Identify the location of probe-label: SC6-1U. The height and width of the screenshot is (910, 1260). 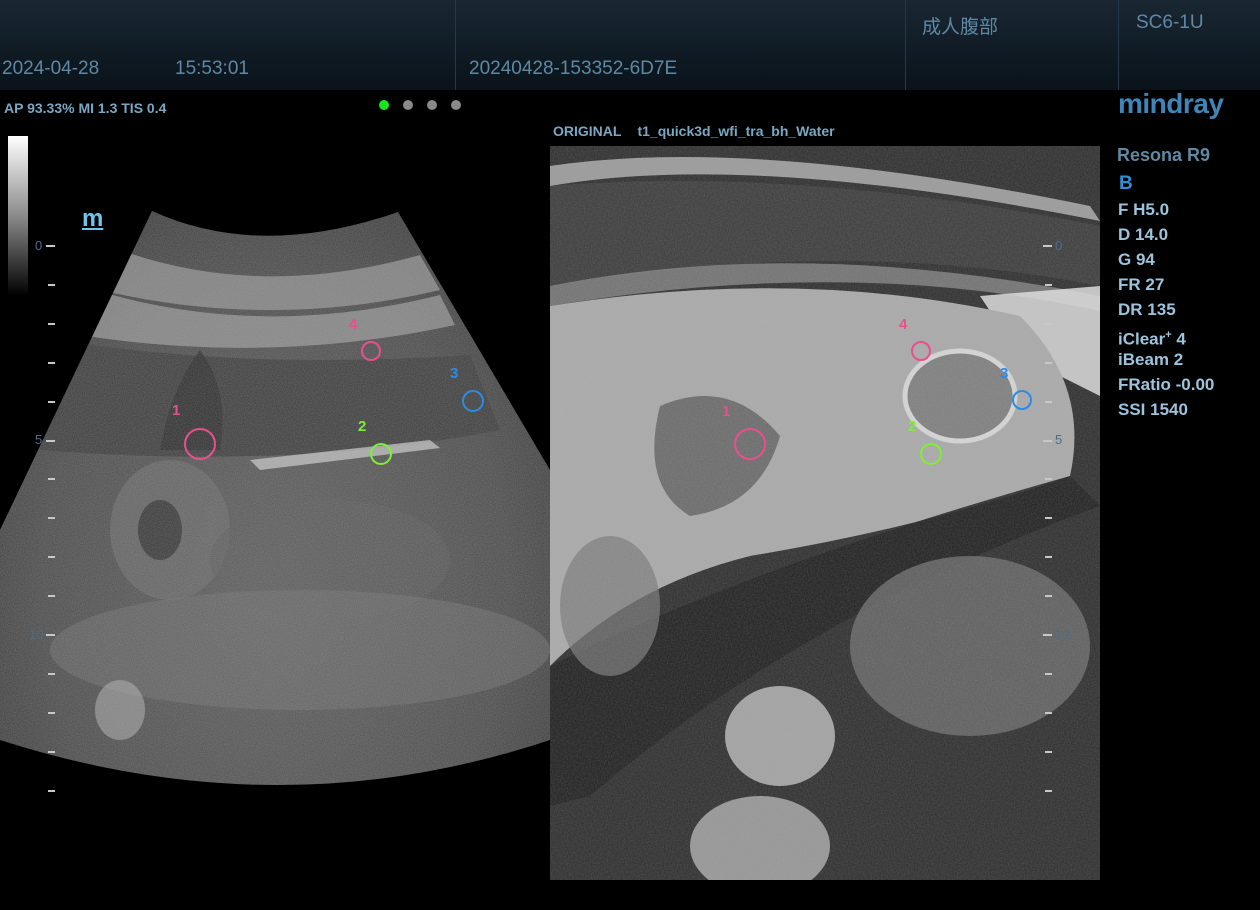
(1170, 23).